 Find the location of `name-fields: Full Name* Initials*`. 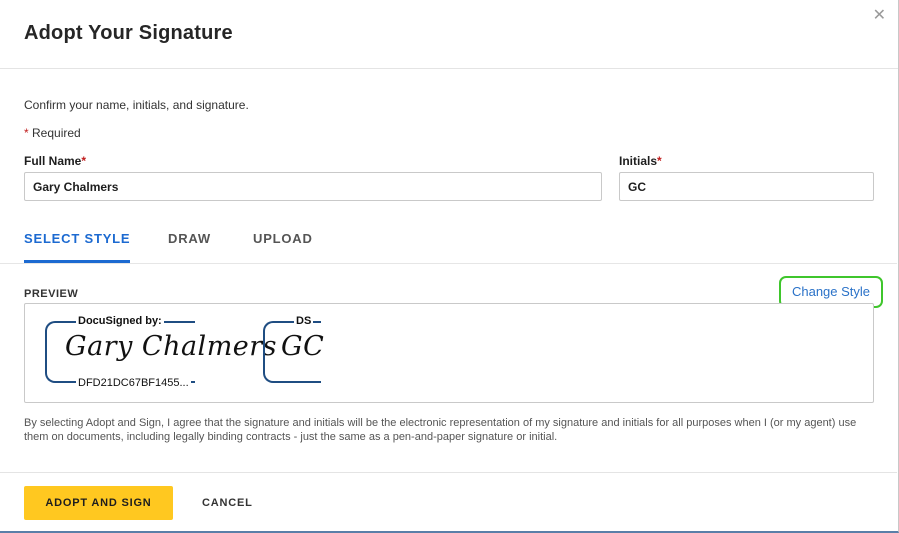

name-fields: Full Name* Initials* is located at coordinates (449, 184).